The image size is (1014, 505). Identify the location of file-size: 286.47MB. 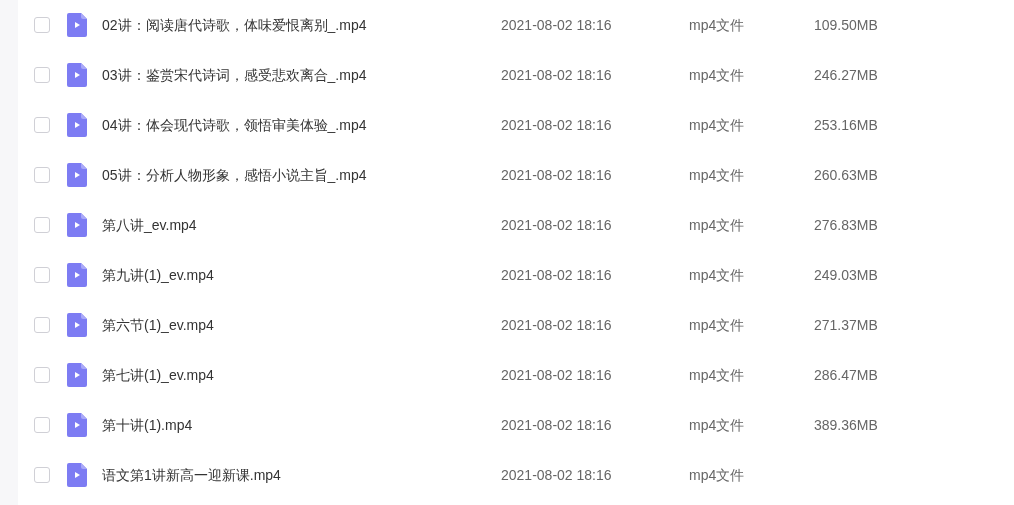
(846, 375).